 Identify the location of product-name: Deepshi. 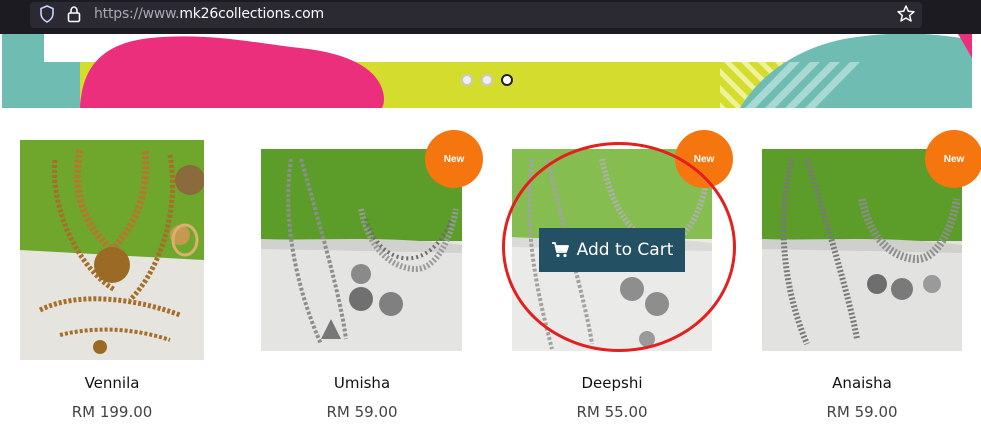
(612, 383).